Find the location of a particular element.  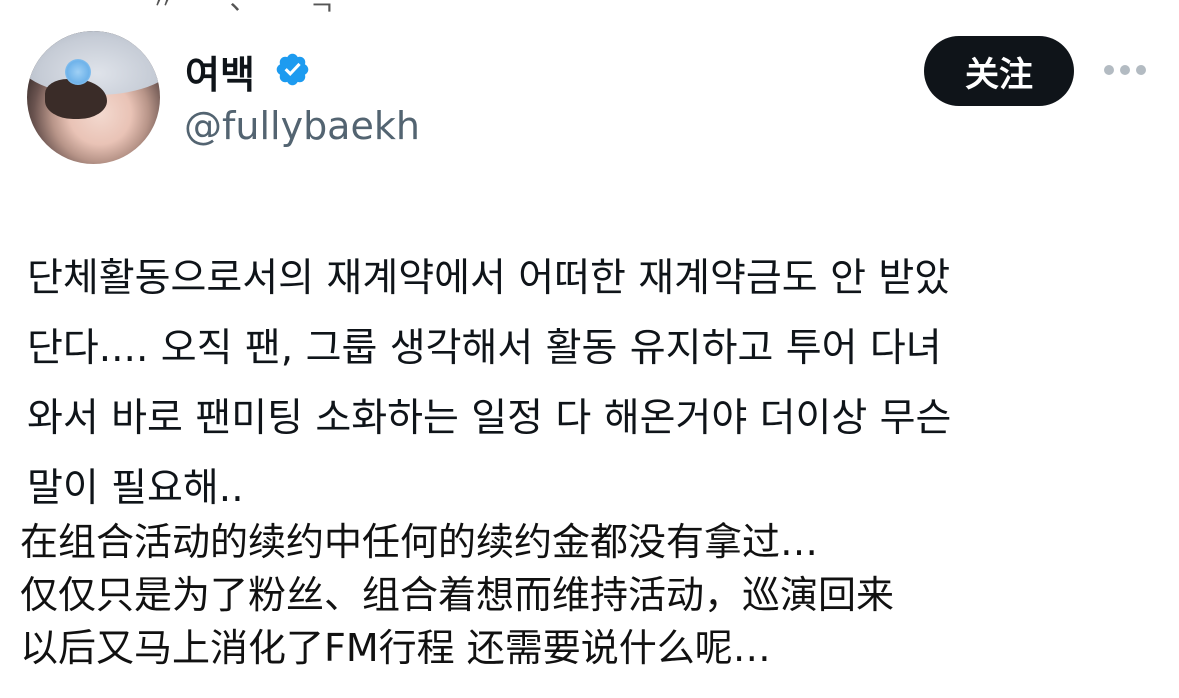

user-handle: @fullybaekh is located at coordinates (302, 126).